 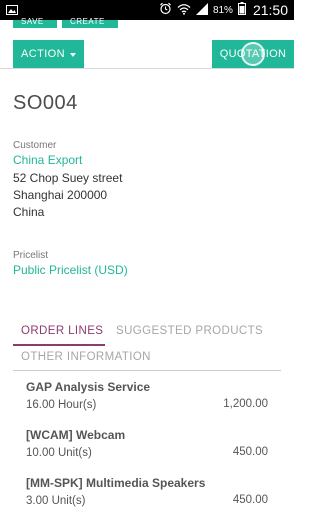 I want to click on order-reference: SO004, so click(x=45, y=103).